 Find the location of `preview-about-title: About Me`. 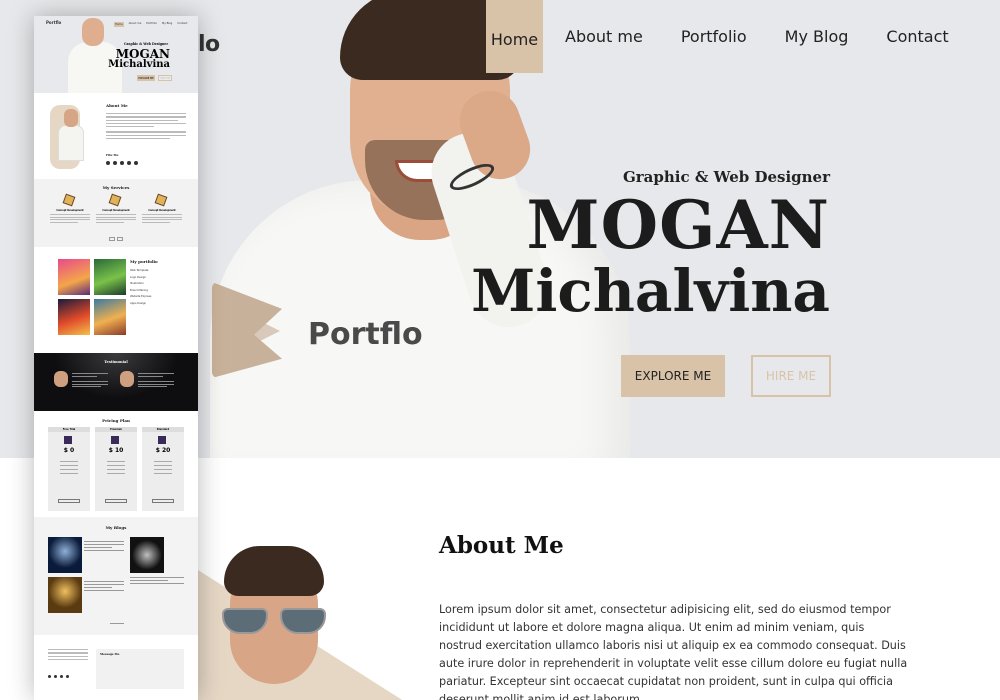

preview-about-title: About Me is located at coordinates (117, 105).